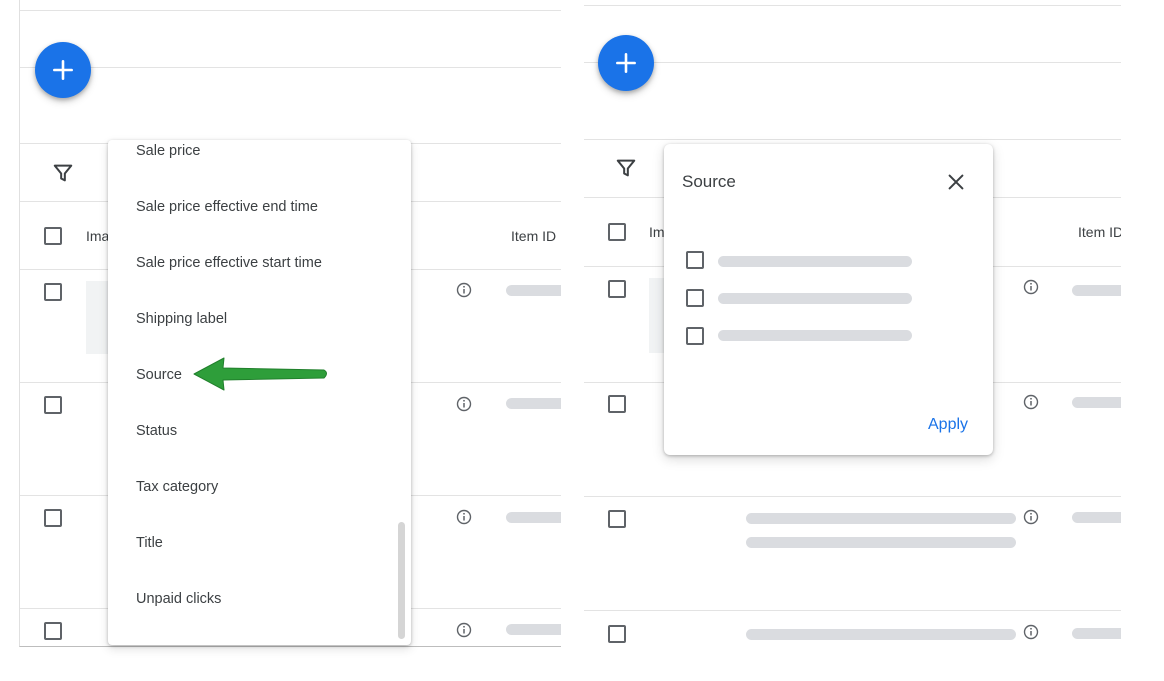 This screenshot has height=681, width=1164. I want to click on menu-item-sale-price-effective-end-time: Sale price effective end time, so click(227, 207).